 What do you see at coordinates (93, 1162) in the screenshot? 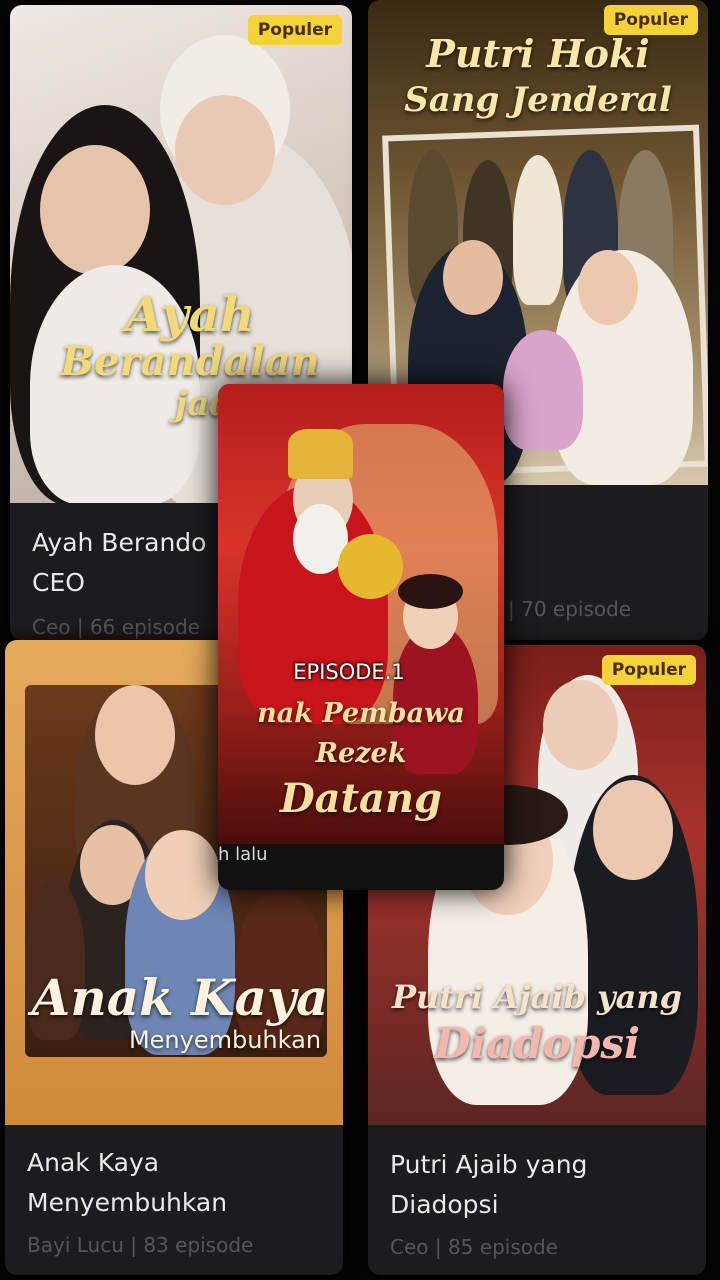
I see `card-title-line: Anak Kaya` at bounding box center [93, 1162].